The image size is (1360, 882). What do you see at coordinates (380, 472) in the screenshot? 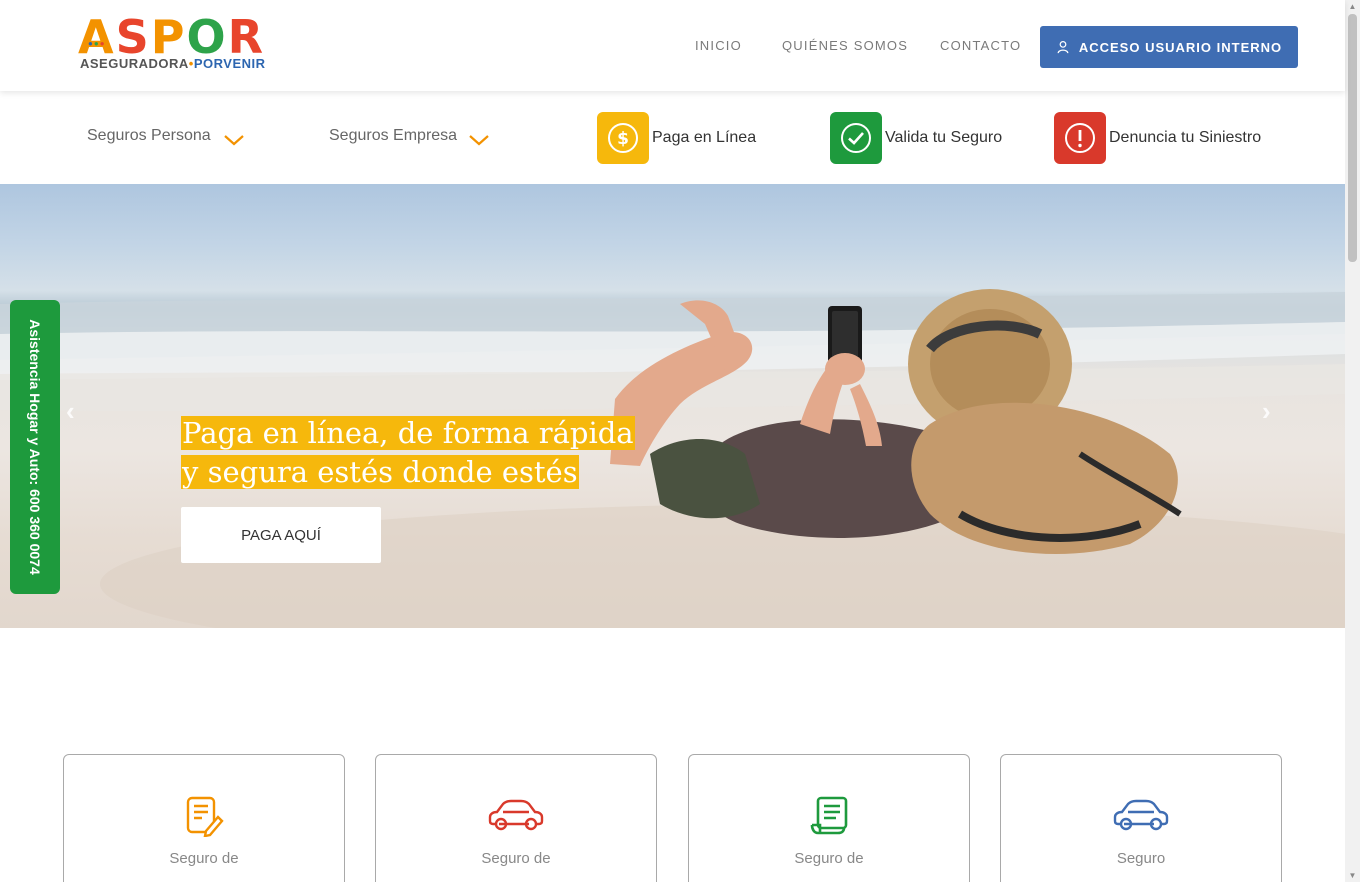
I see `hero-headline-line2: y segura estés donde estés` at bounding box center [380, 472].